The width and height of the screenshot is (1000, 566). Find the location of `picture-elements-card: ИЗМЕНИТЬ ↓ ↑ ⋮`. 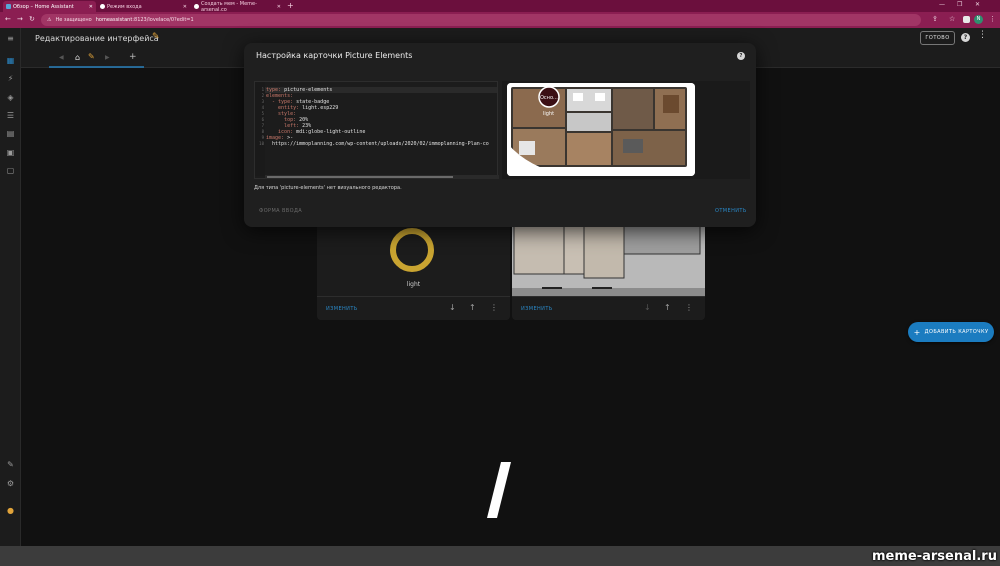

picture-elements-card: ИЗМЕНИТЬ ↓ ↑ ⋮ is located at coordinates (608, 271).